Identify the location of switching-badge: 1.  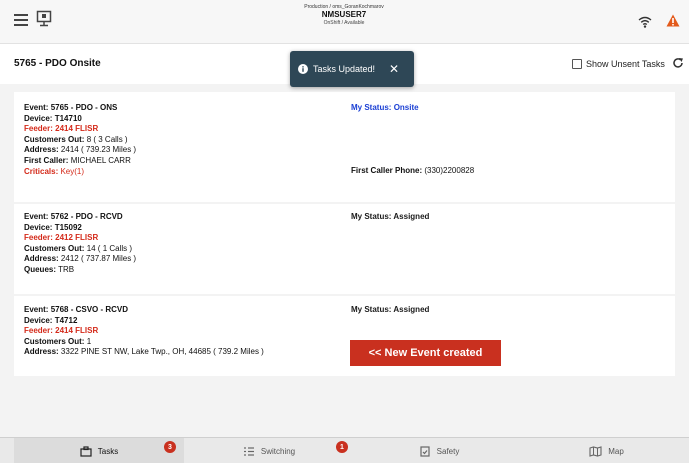
(342, 447).